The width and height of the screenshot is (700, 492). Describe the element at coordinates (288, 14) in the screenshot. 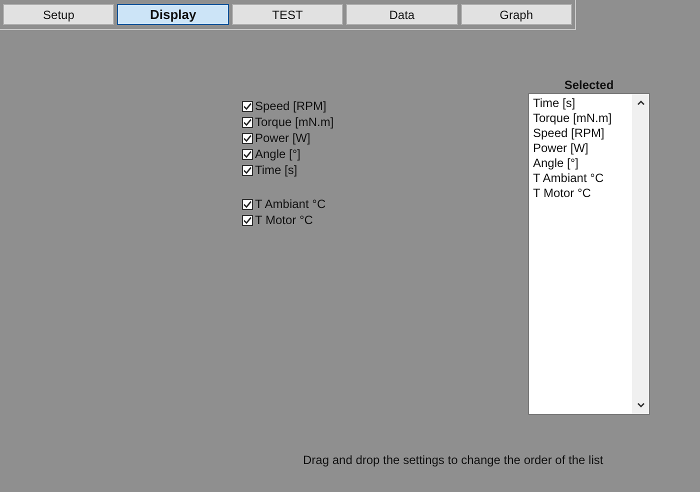

I see `tab: TEST` at that location.